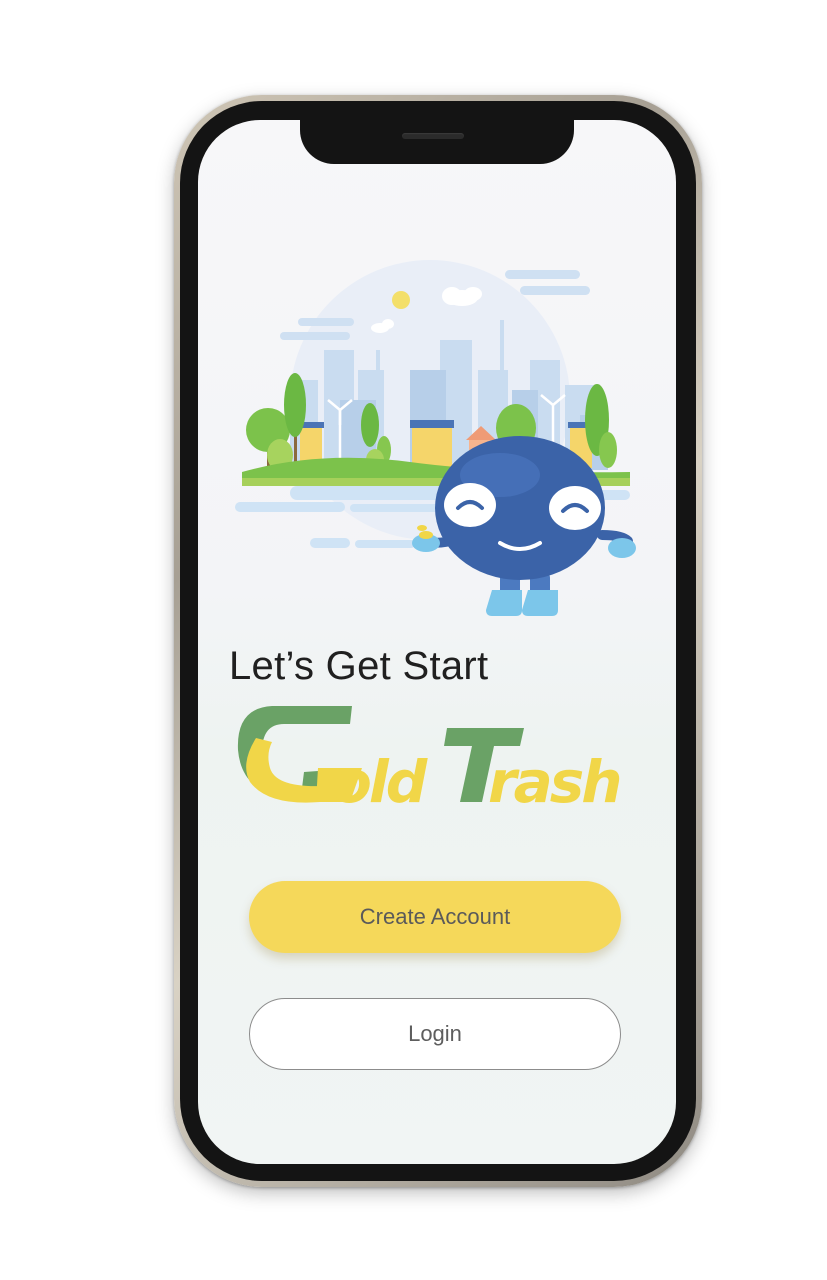  Describe the element at coordinates (433, 136) in the screenshot. I see `speaker-grille` at that location.